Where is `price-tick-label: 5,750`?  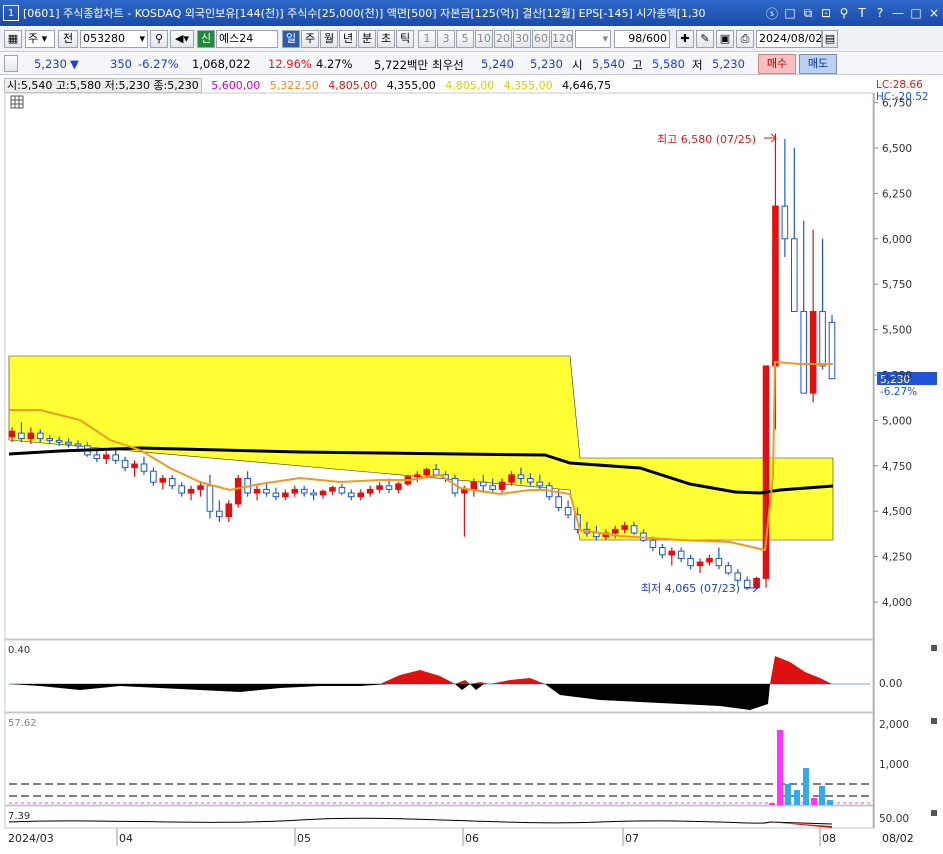 price-tick-label: 5,750 is located at coordinates (897, 285).